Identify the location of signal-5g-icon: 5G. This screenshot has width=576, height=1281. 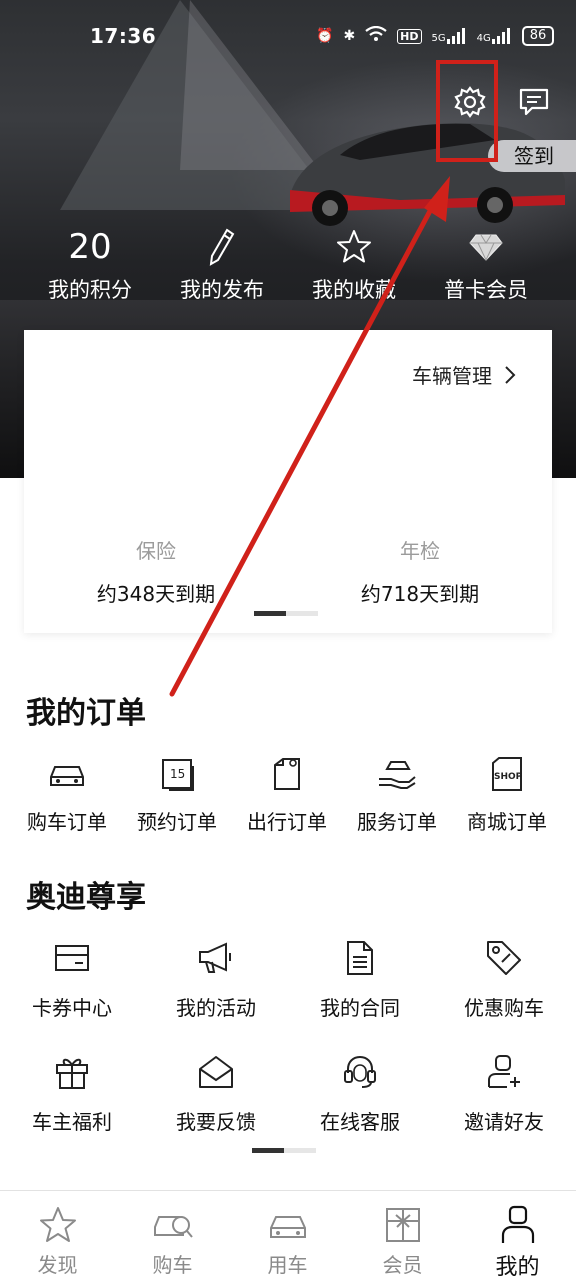
(449, 36).